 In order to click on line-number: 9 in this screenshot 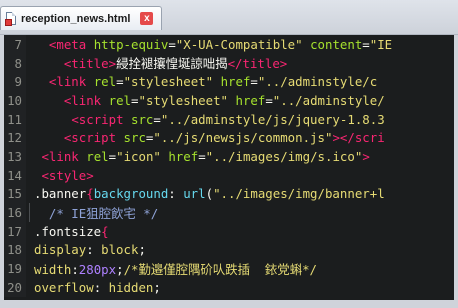, I will do `click(15, 82)`.